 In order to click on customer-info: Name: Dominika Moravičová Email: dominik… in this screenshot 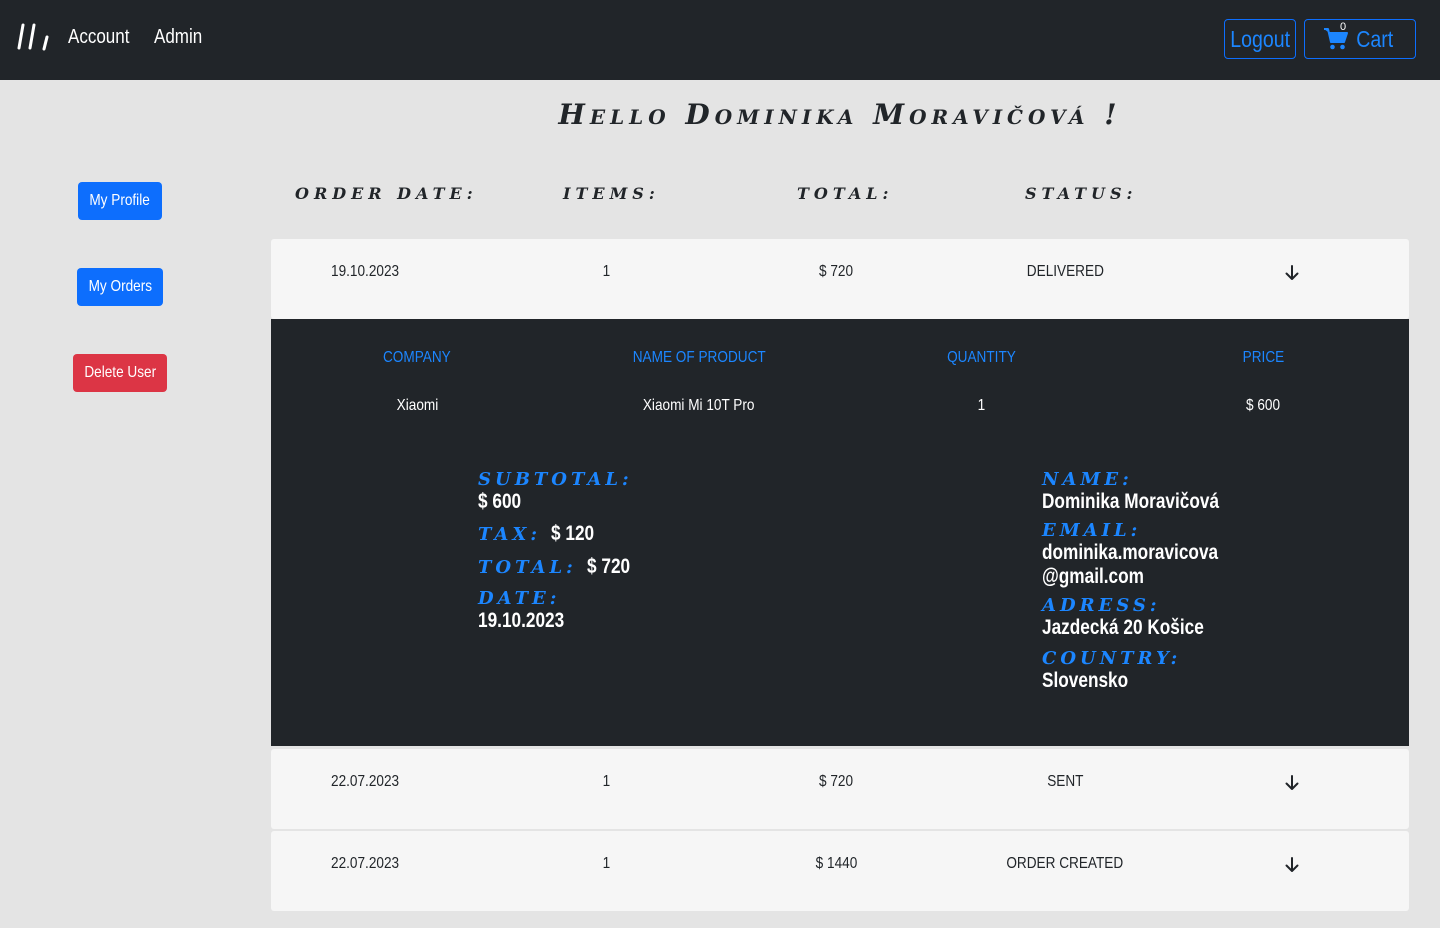, I will do `click(1150, 581)`.